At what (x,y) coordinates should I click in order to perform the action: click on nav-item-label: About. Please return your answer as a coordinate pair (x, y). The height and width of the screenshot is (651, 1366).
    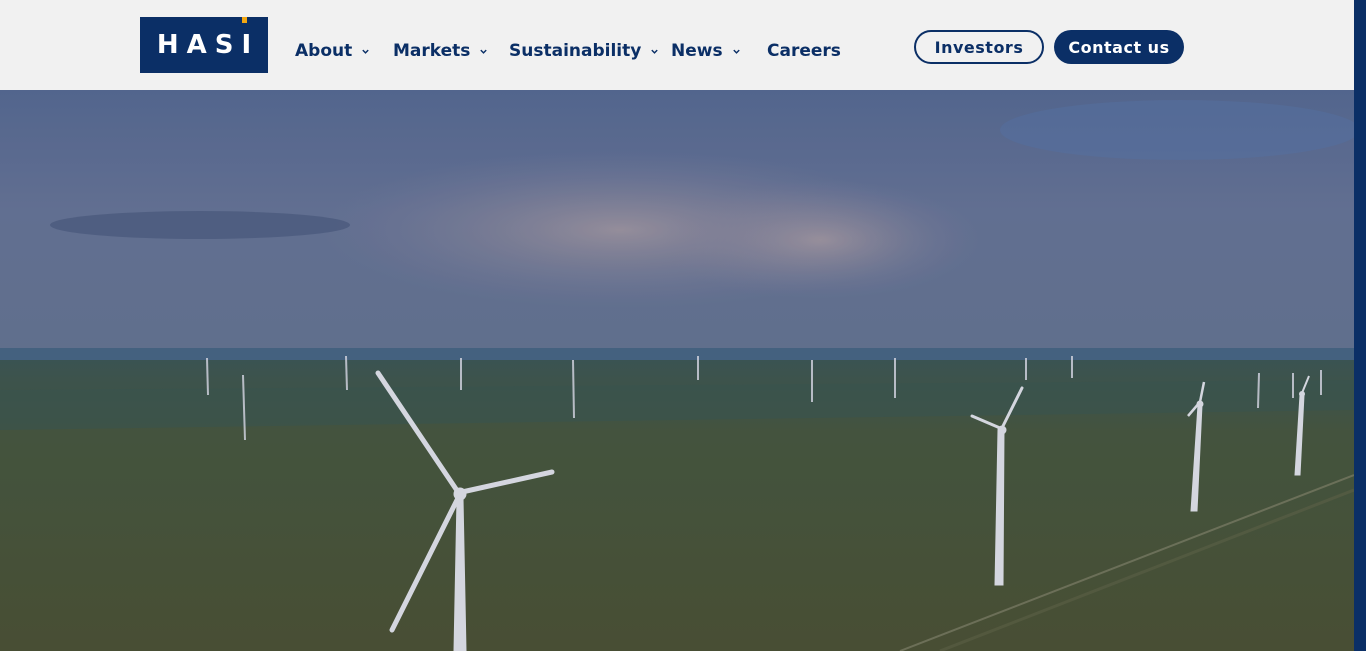
    Looking at the image, I should click on (324, 51).